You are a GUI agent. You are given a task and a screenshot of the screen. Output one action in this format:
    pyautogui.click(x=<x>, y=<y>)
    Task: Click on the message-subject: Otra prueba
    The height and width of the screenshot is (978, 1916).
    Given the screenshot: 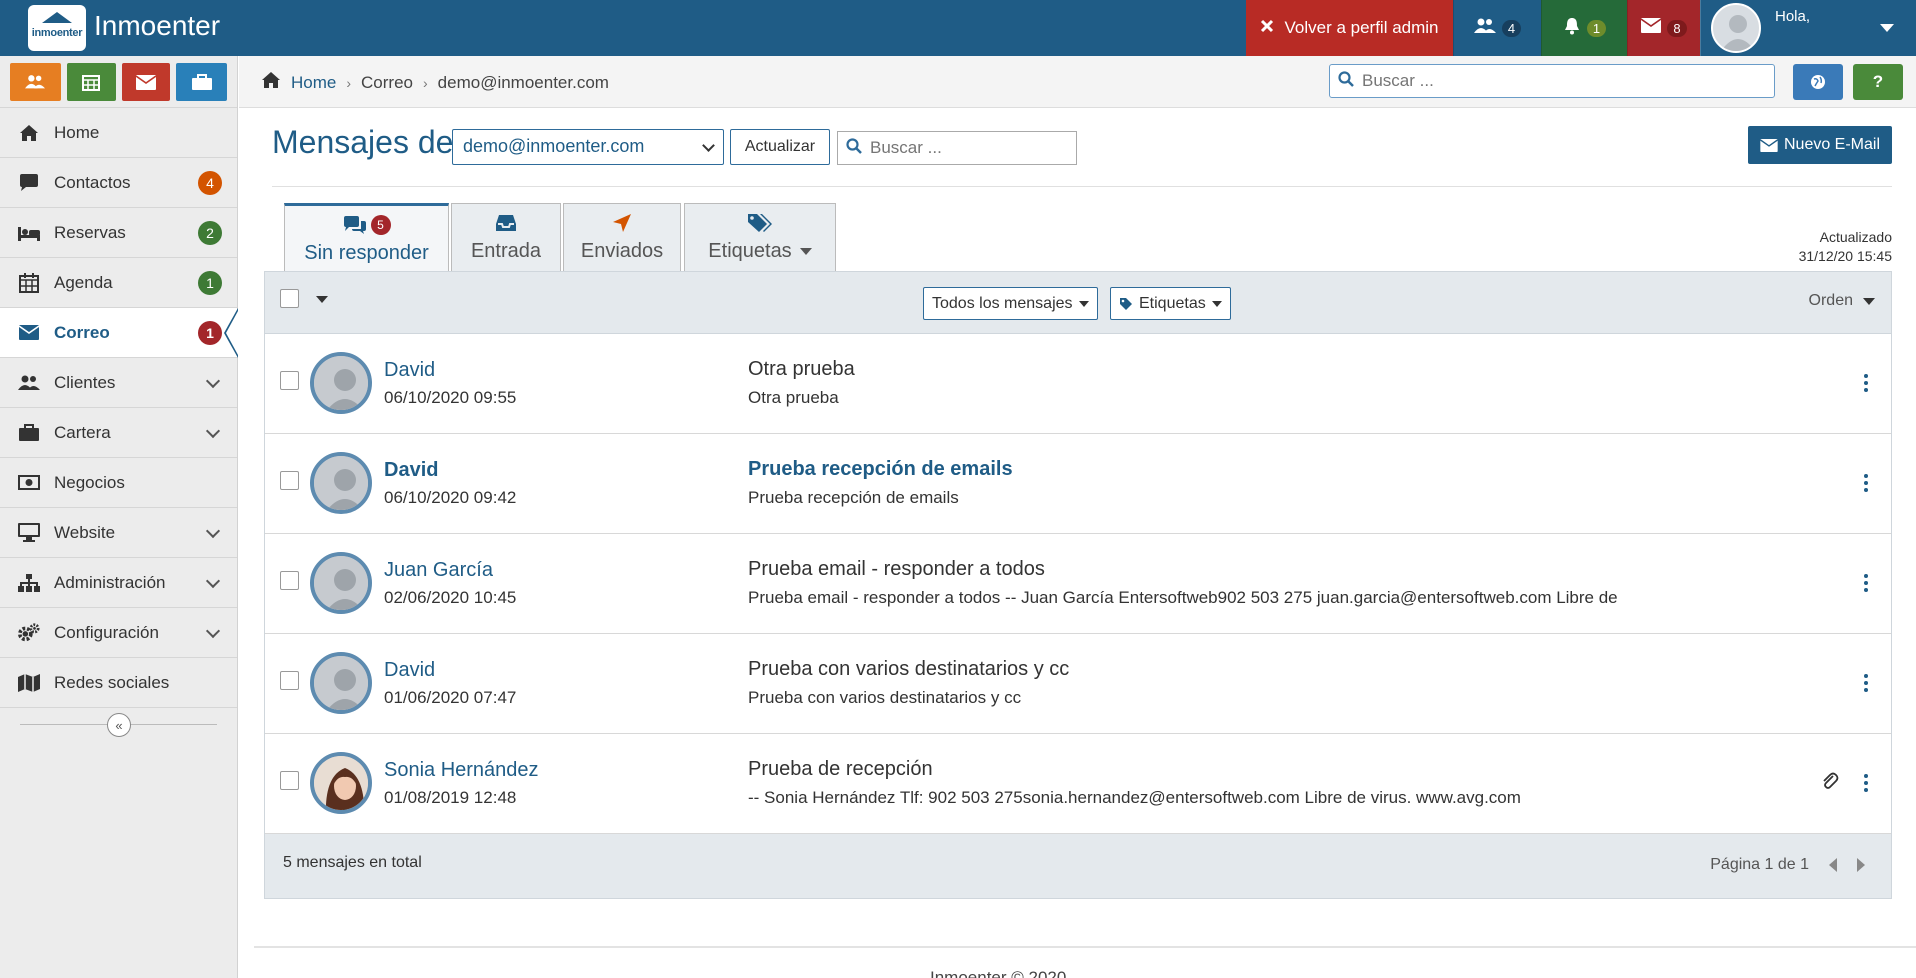 What is the action you would take?
    pyautogui.click(x=801, y=369)
    